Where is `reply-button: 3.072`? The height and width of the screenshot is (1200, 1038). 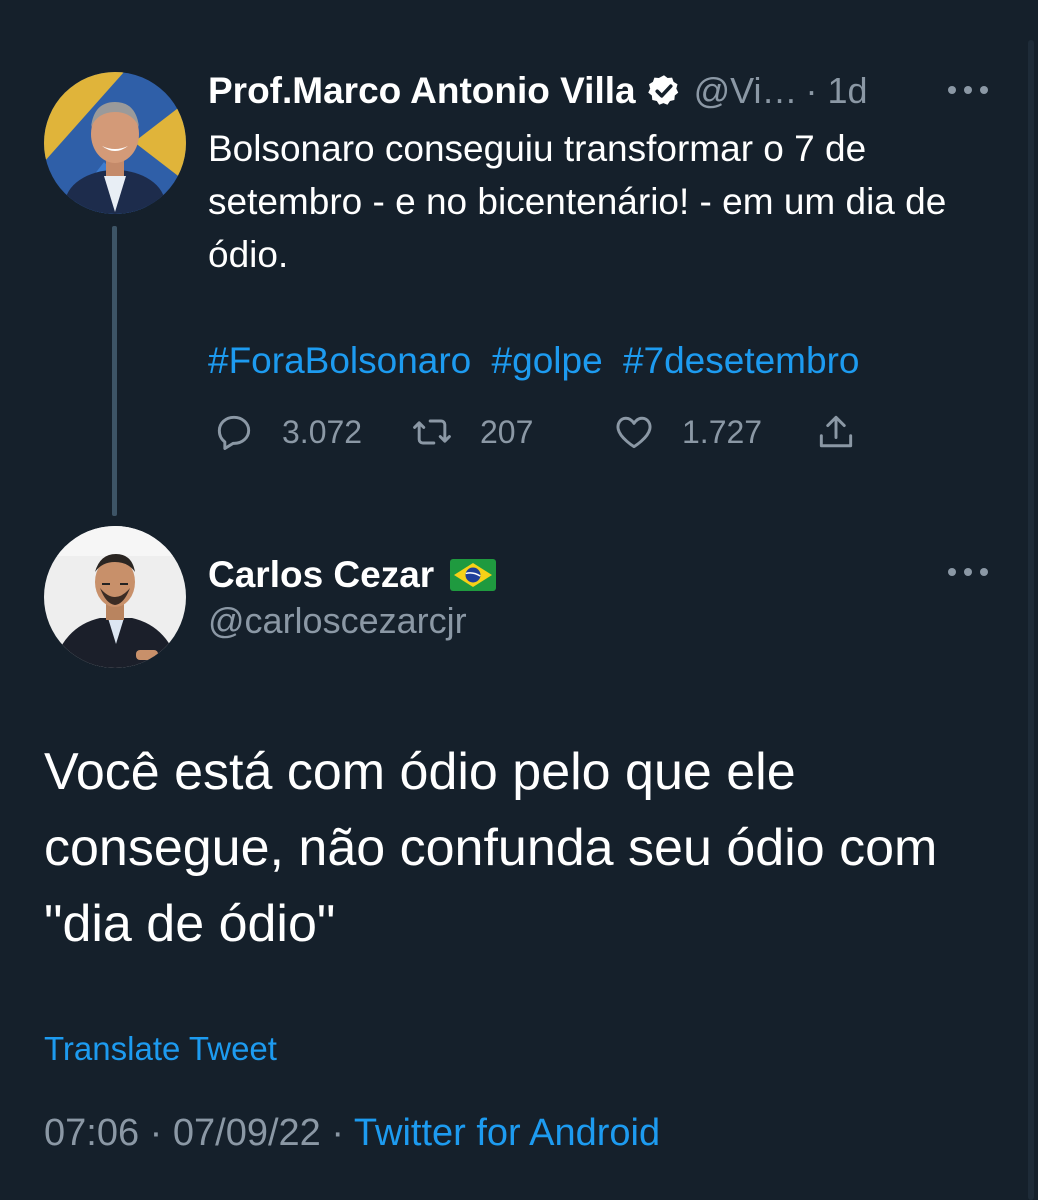 reply-button: 3.072 is located at coordinates (287, 432).